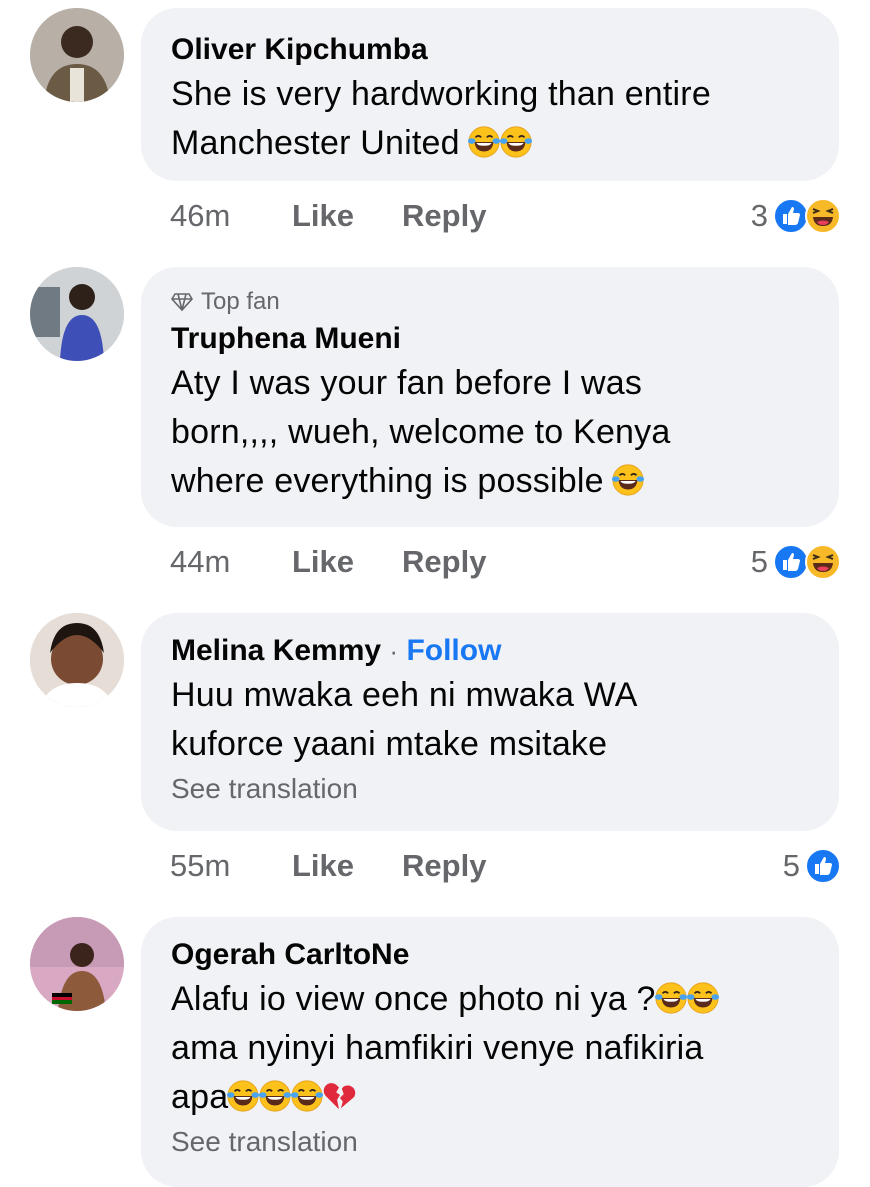 The height and width of the screenshot is (1187, 870). What do you see at coordinates (315, 143) in the screenshot?
I see `comment-line-text: Manchester United` at bounding box center [315, 143].